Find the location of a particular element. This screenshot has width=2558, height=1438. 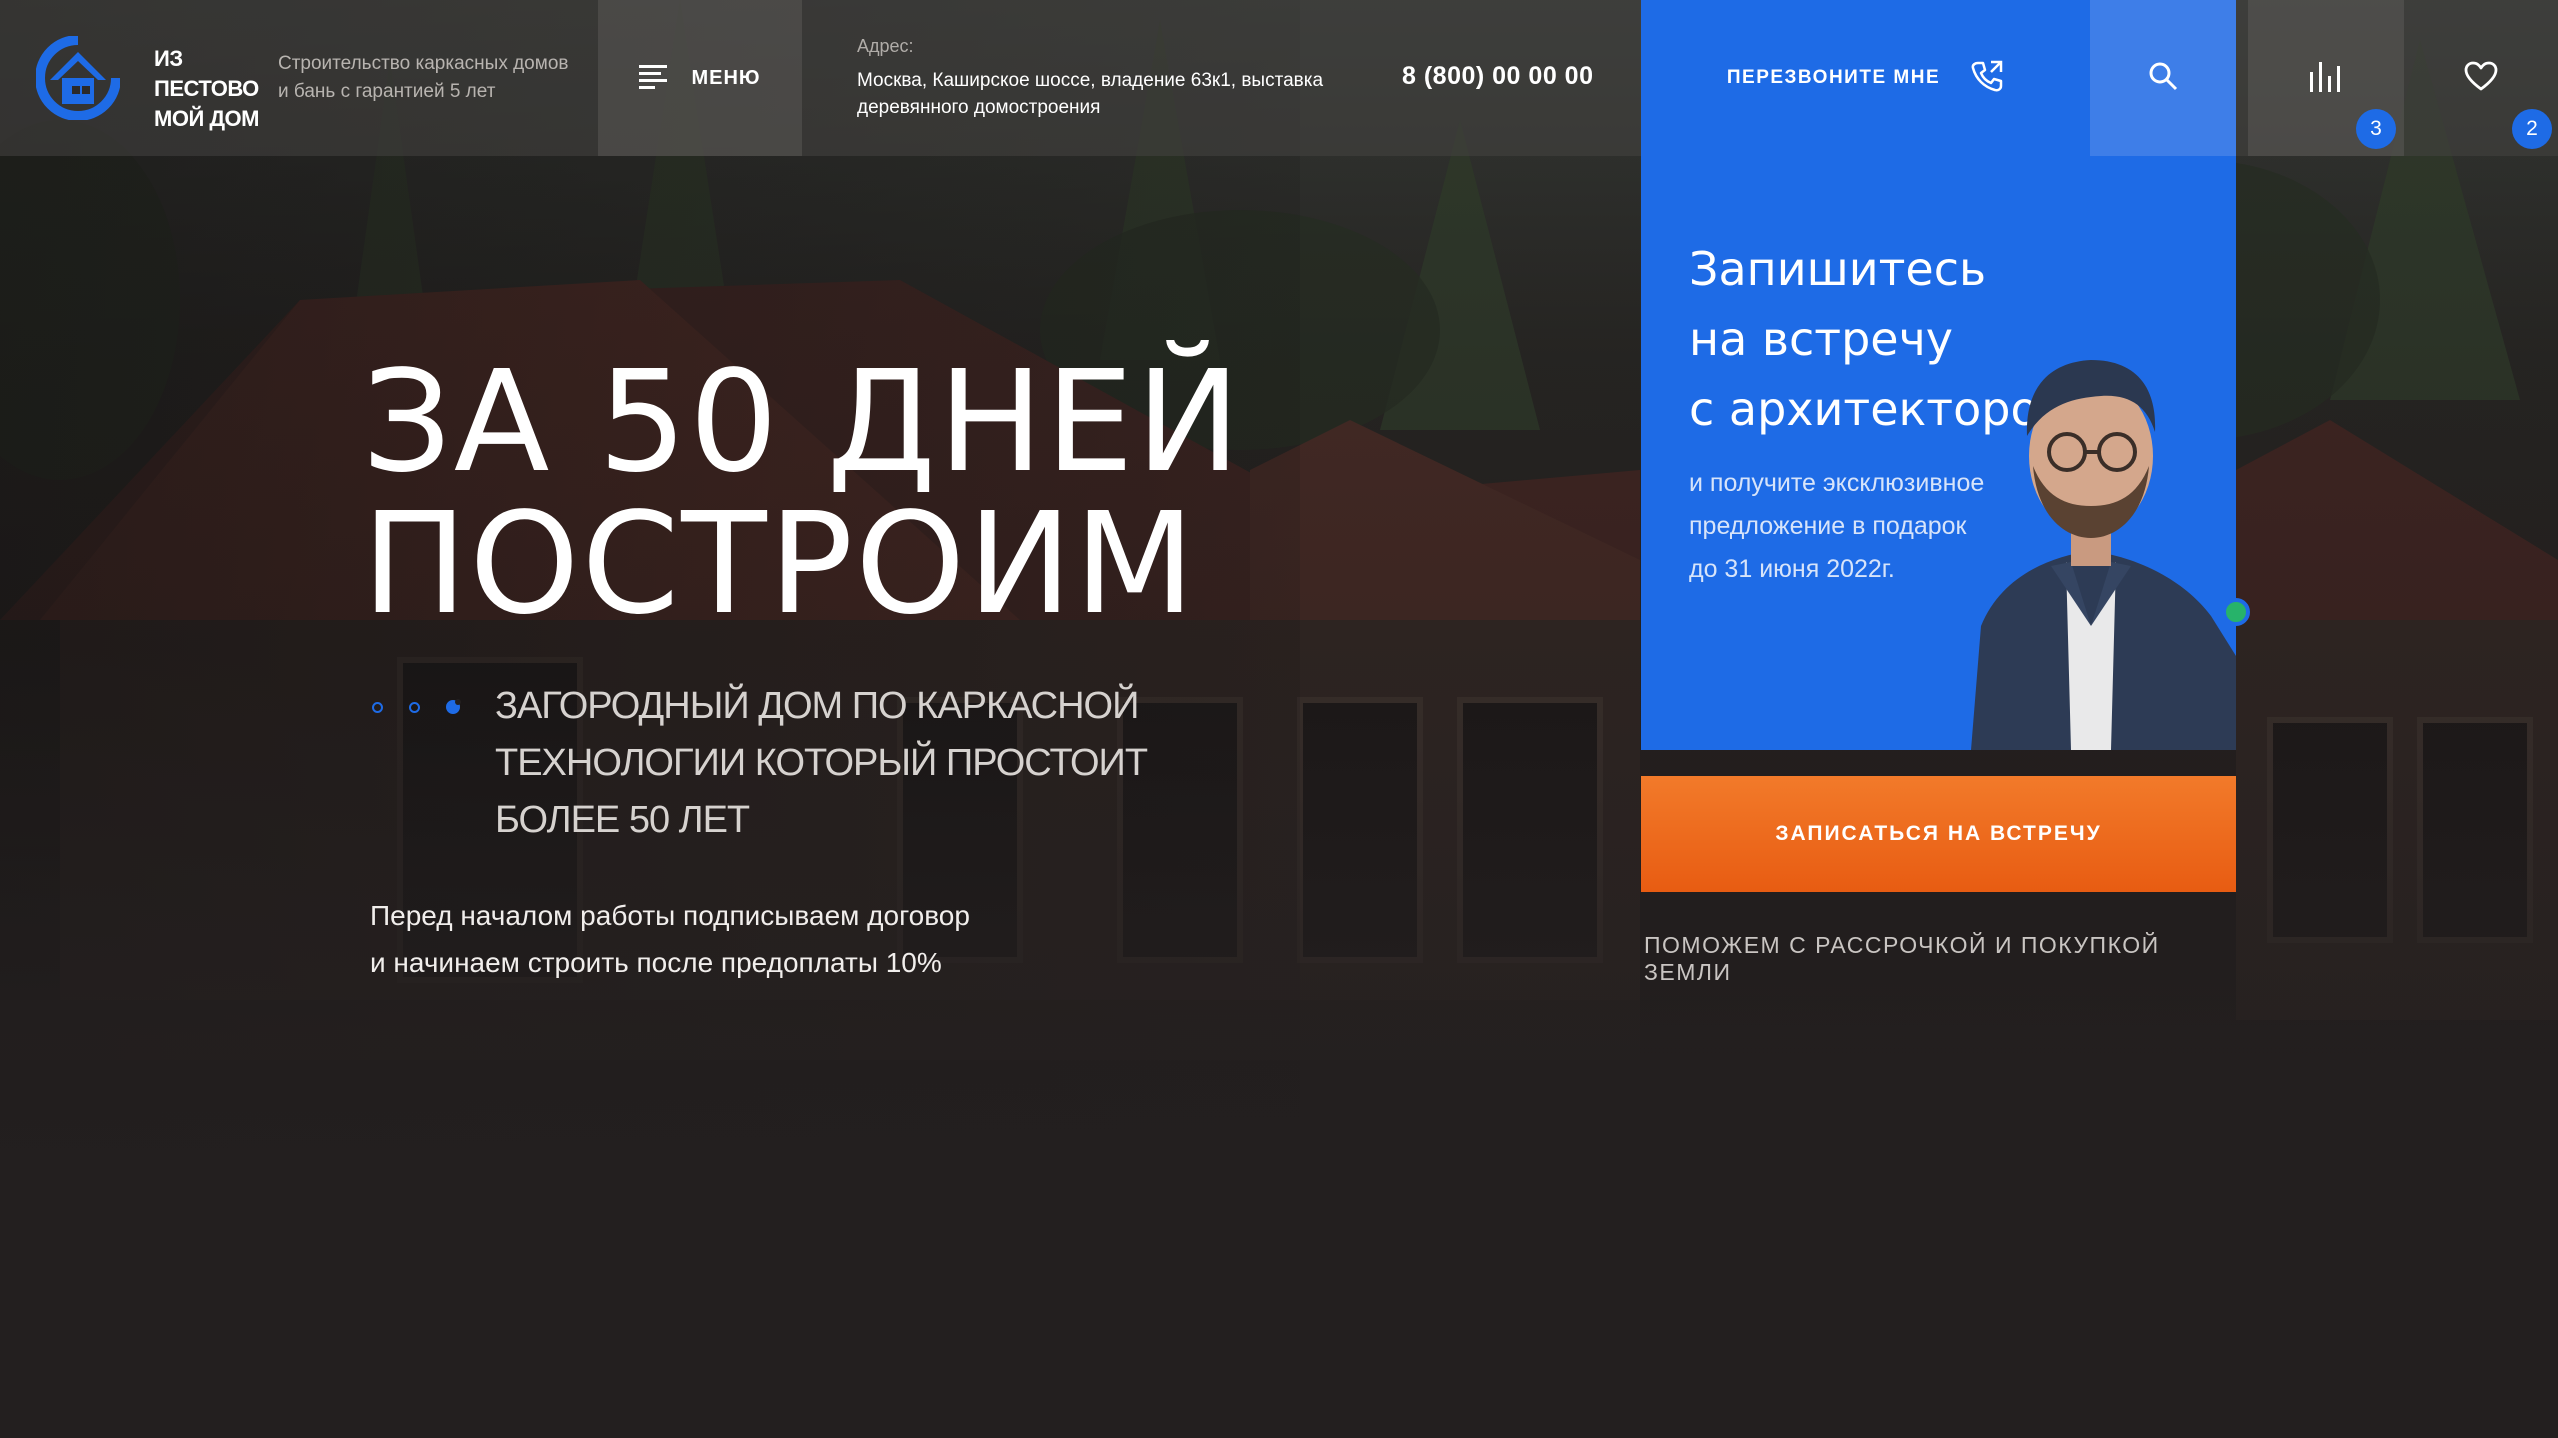

search-button is located at coordinates (2163, 78).